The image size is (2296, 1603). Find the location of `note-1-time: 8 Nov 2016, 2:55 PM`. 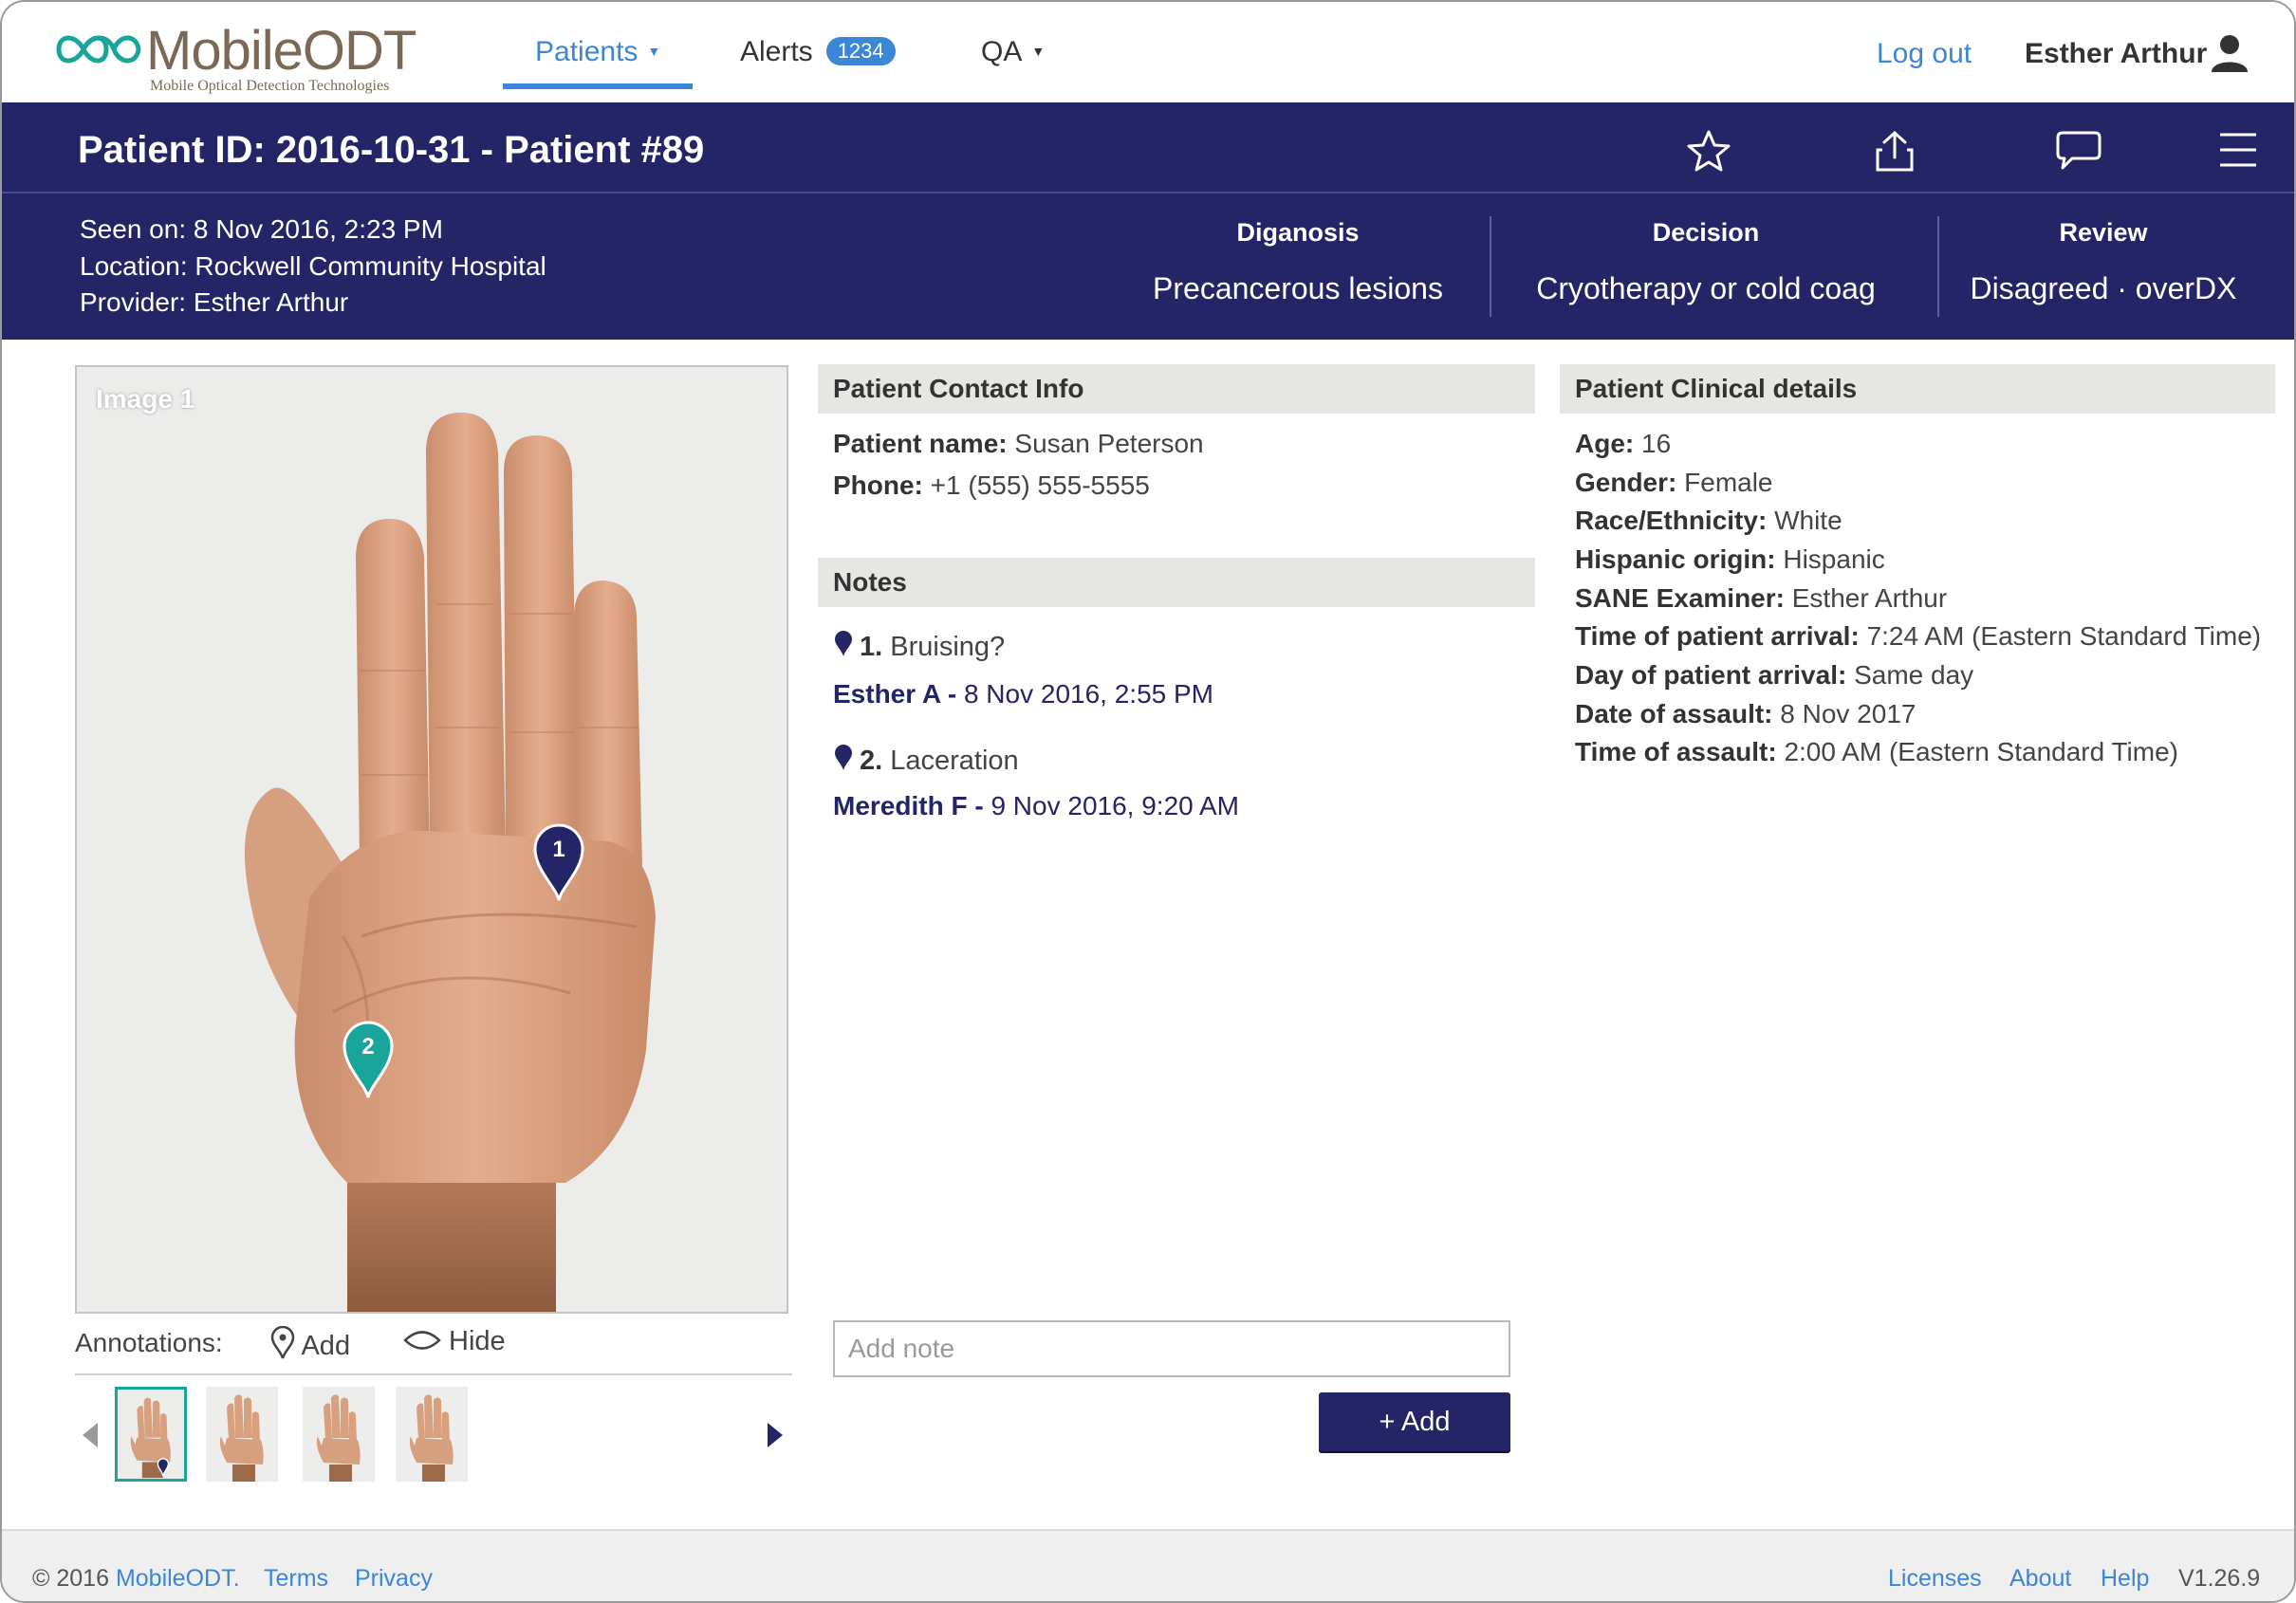

note-1-time: 8 Nov 2016, 2:55 PM is located at coordinates (1088, 694).